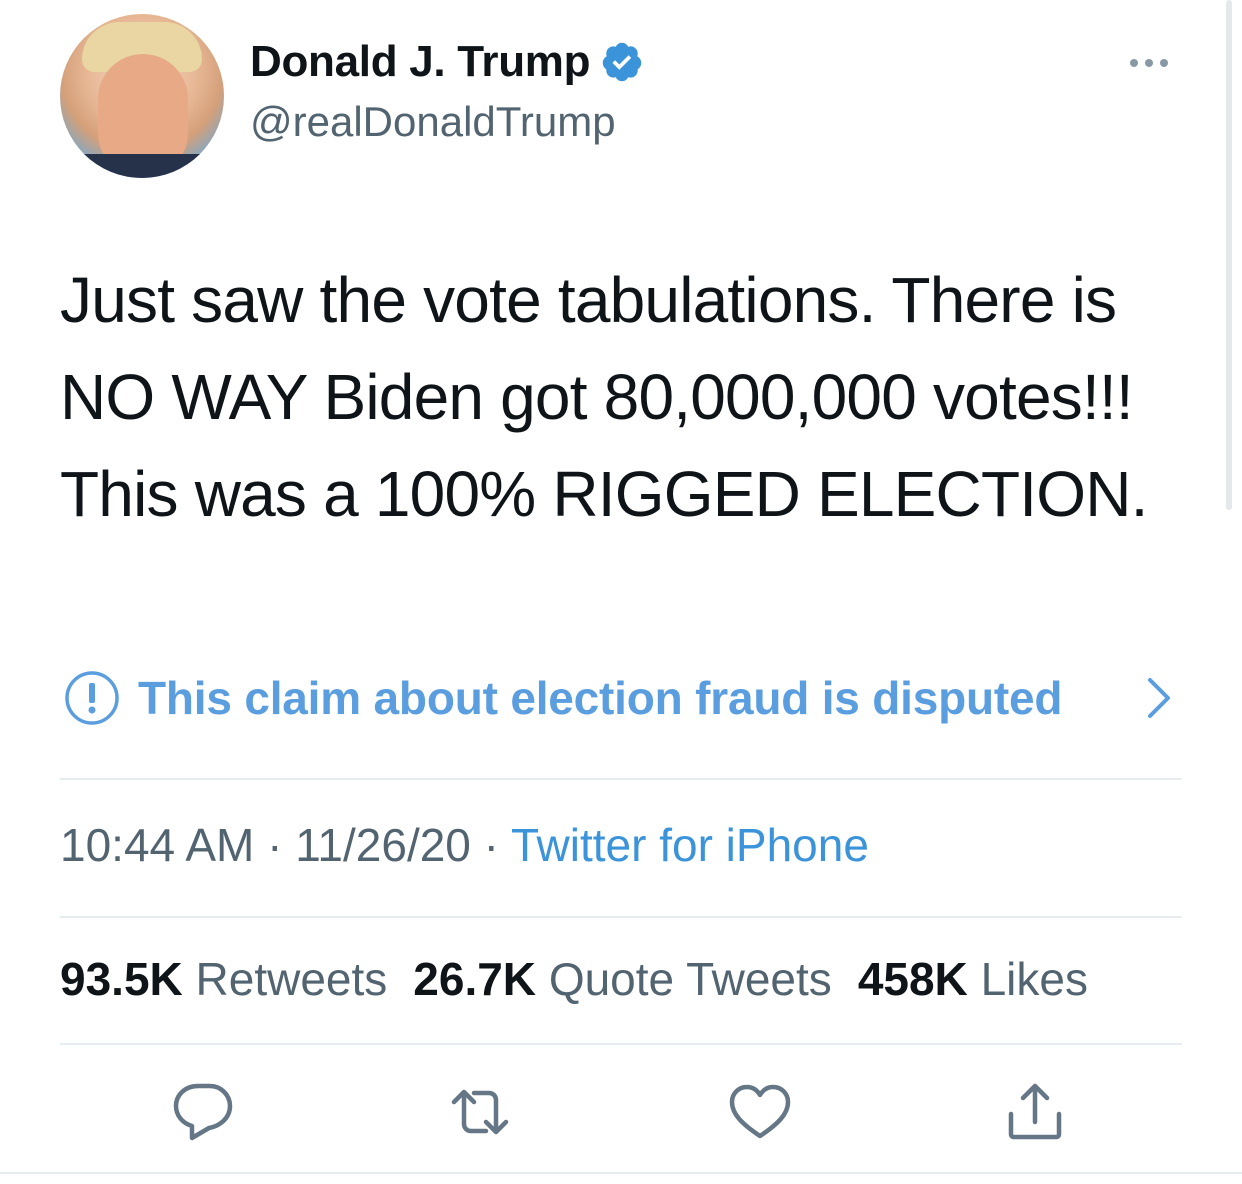 The image size is (1242, 1184). I want to click on author-handle: @realDonaldTrump, so click(433, 122).